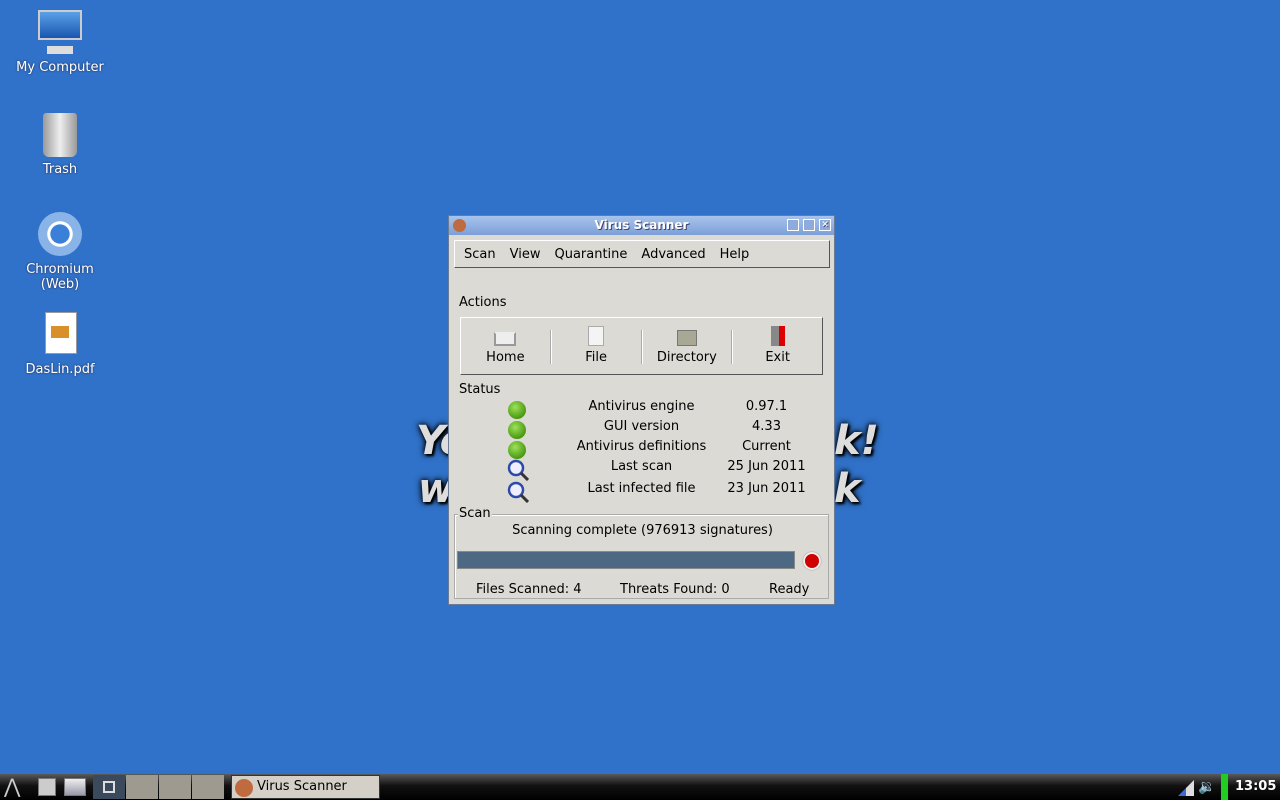  I want to click on volume-icon: 🔉, so click(1207, 787).